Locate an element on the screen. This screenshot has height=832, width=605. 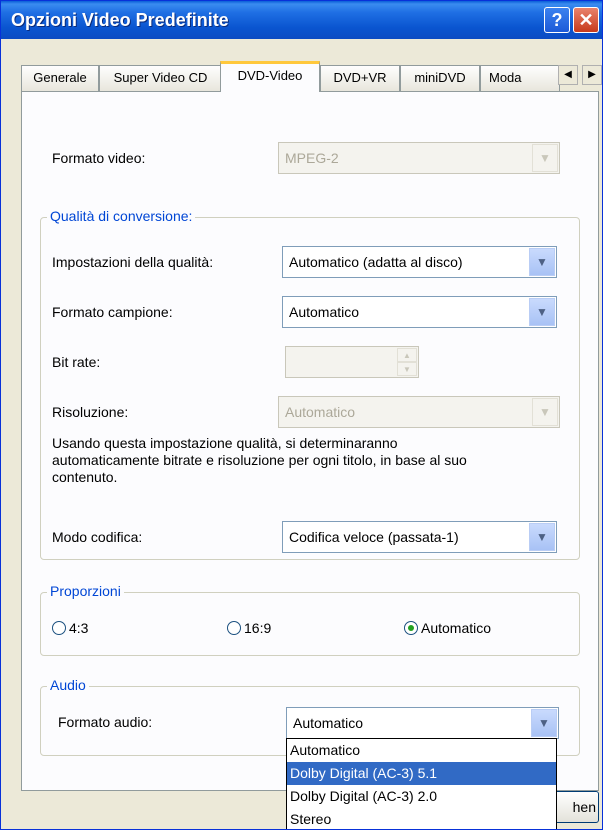
help-button: ? is located at coordinates (557, 20).